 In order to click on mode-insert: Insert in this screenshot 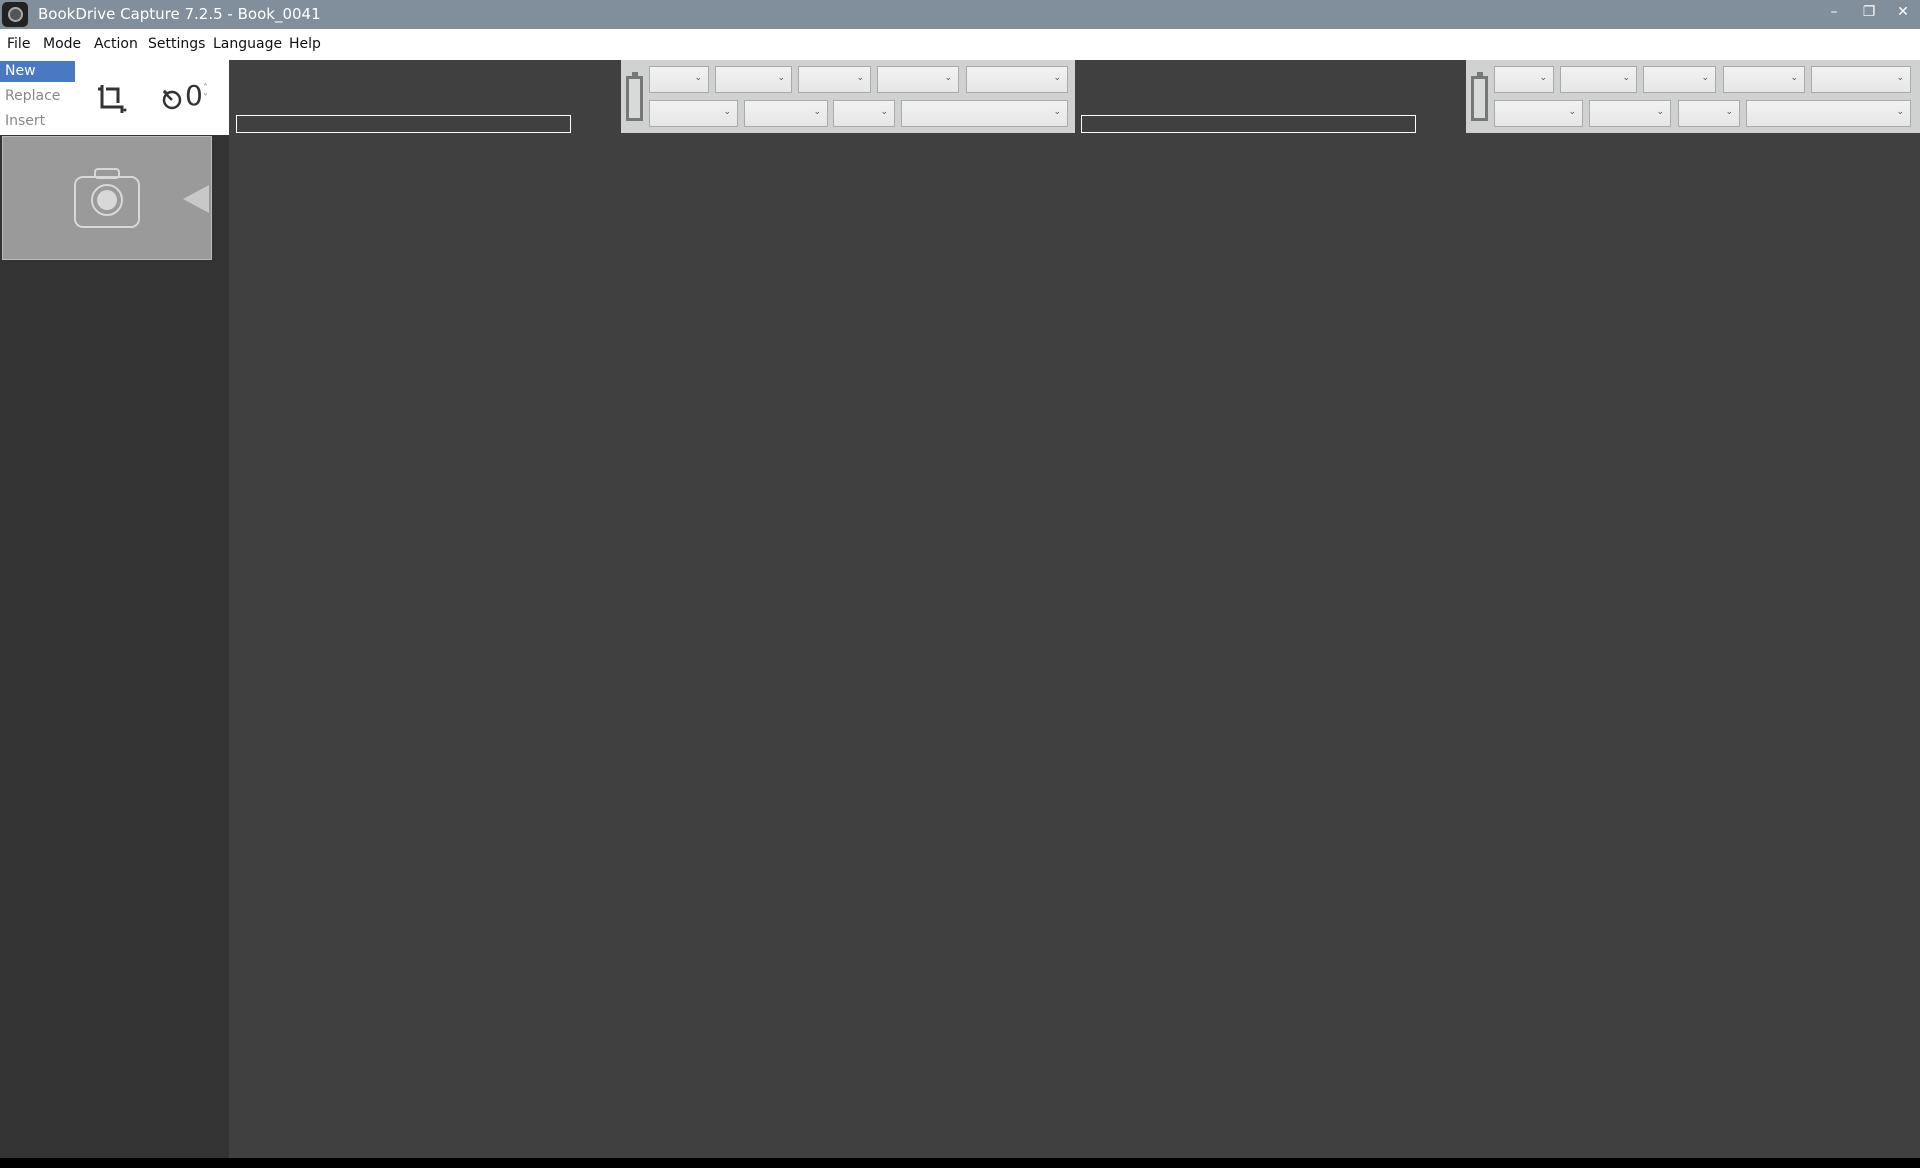, I will do `click(37, 121)`.